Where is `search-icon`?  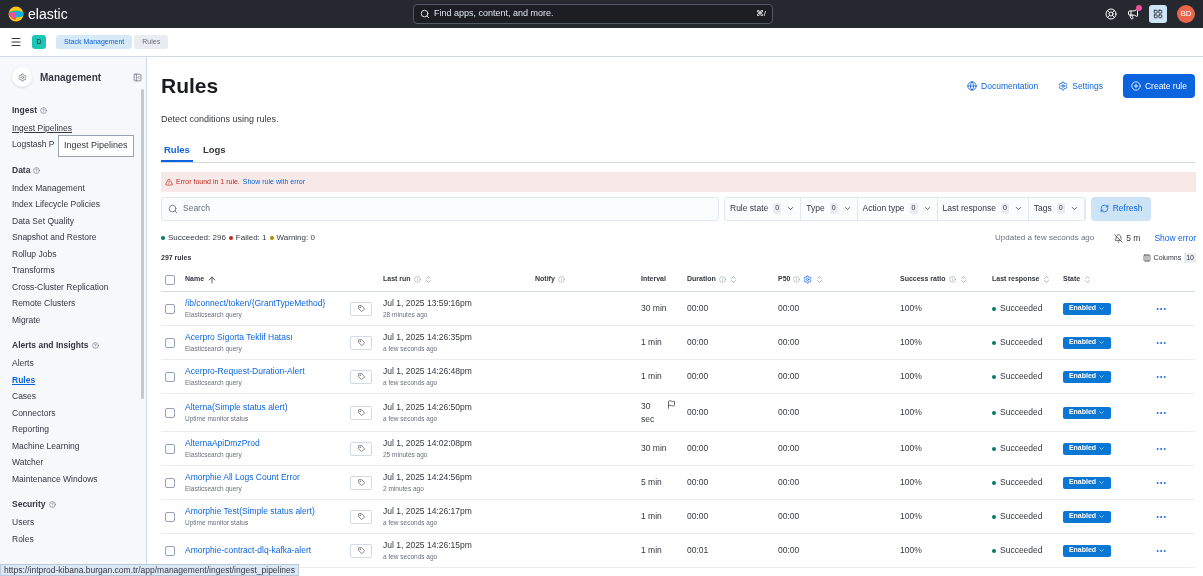
search-icon is located at coordinates (425, 14).